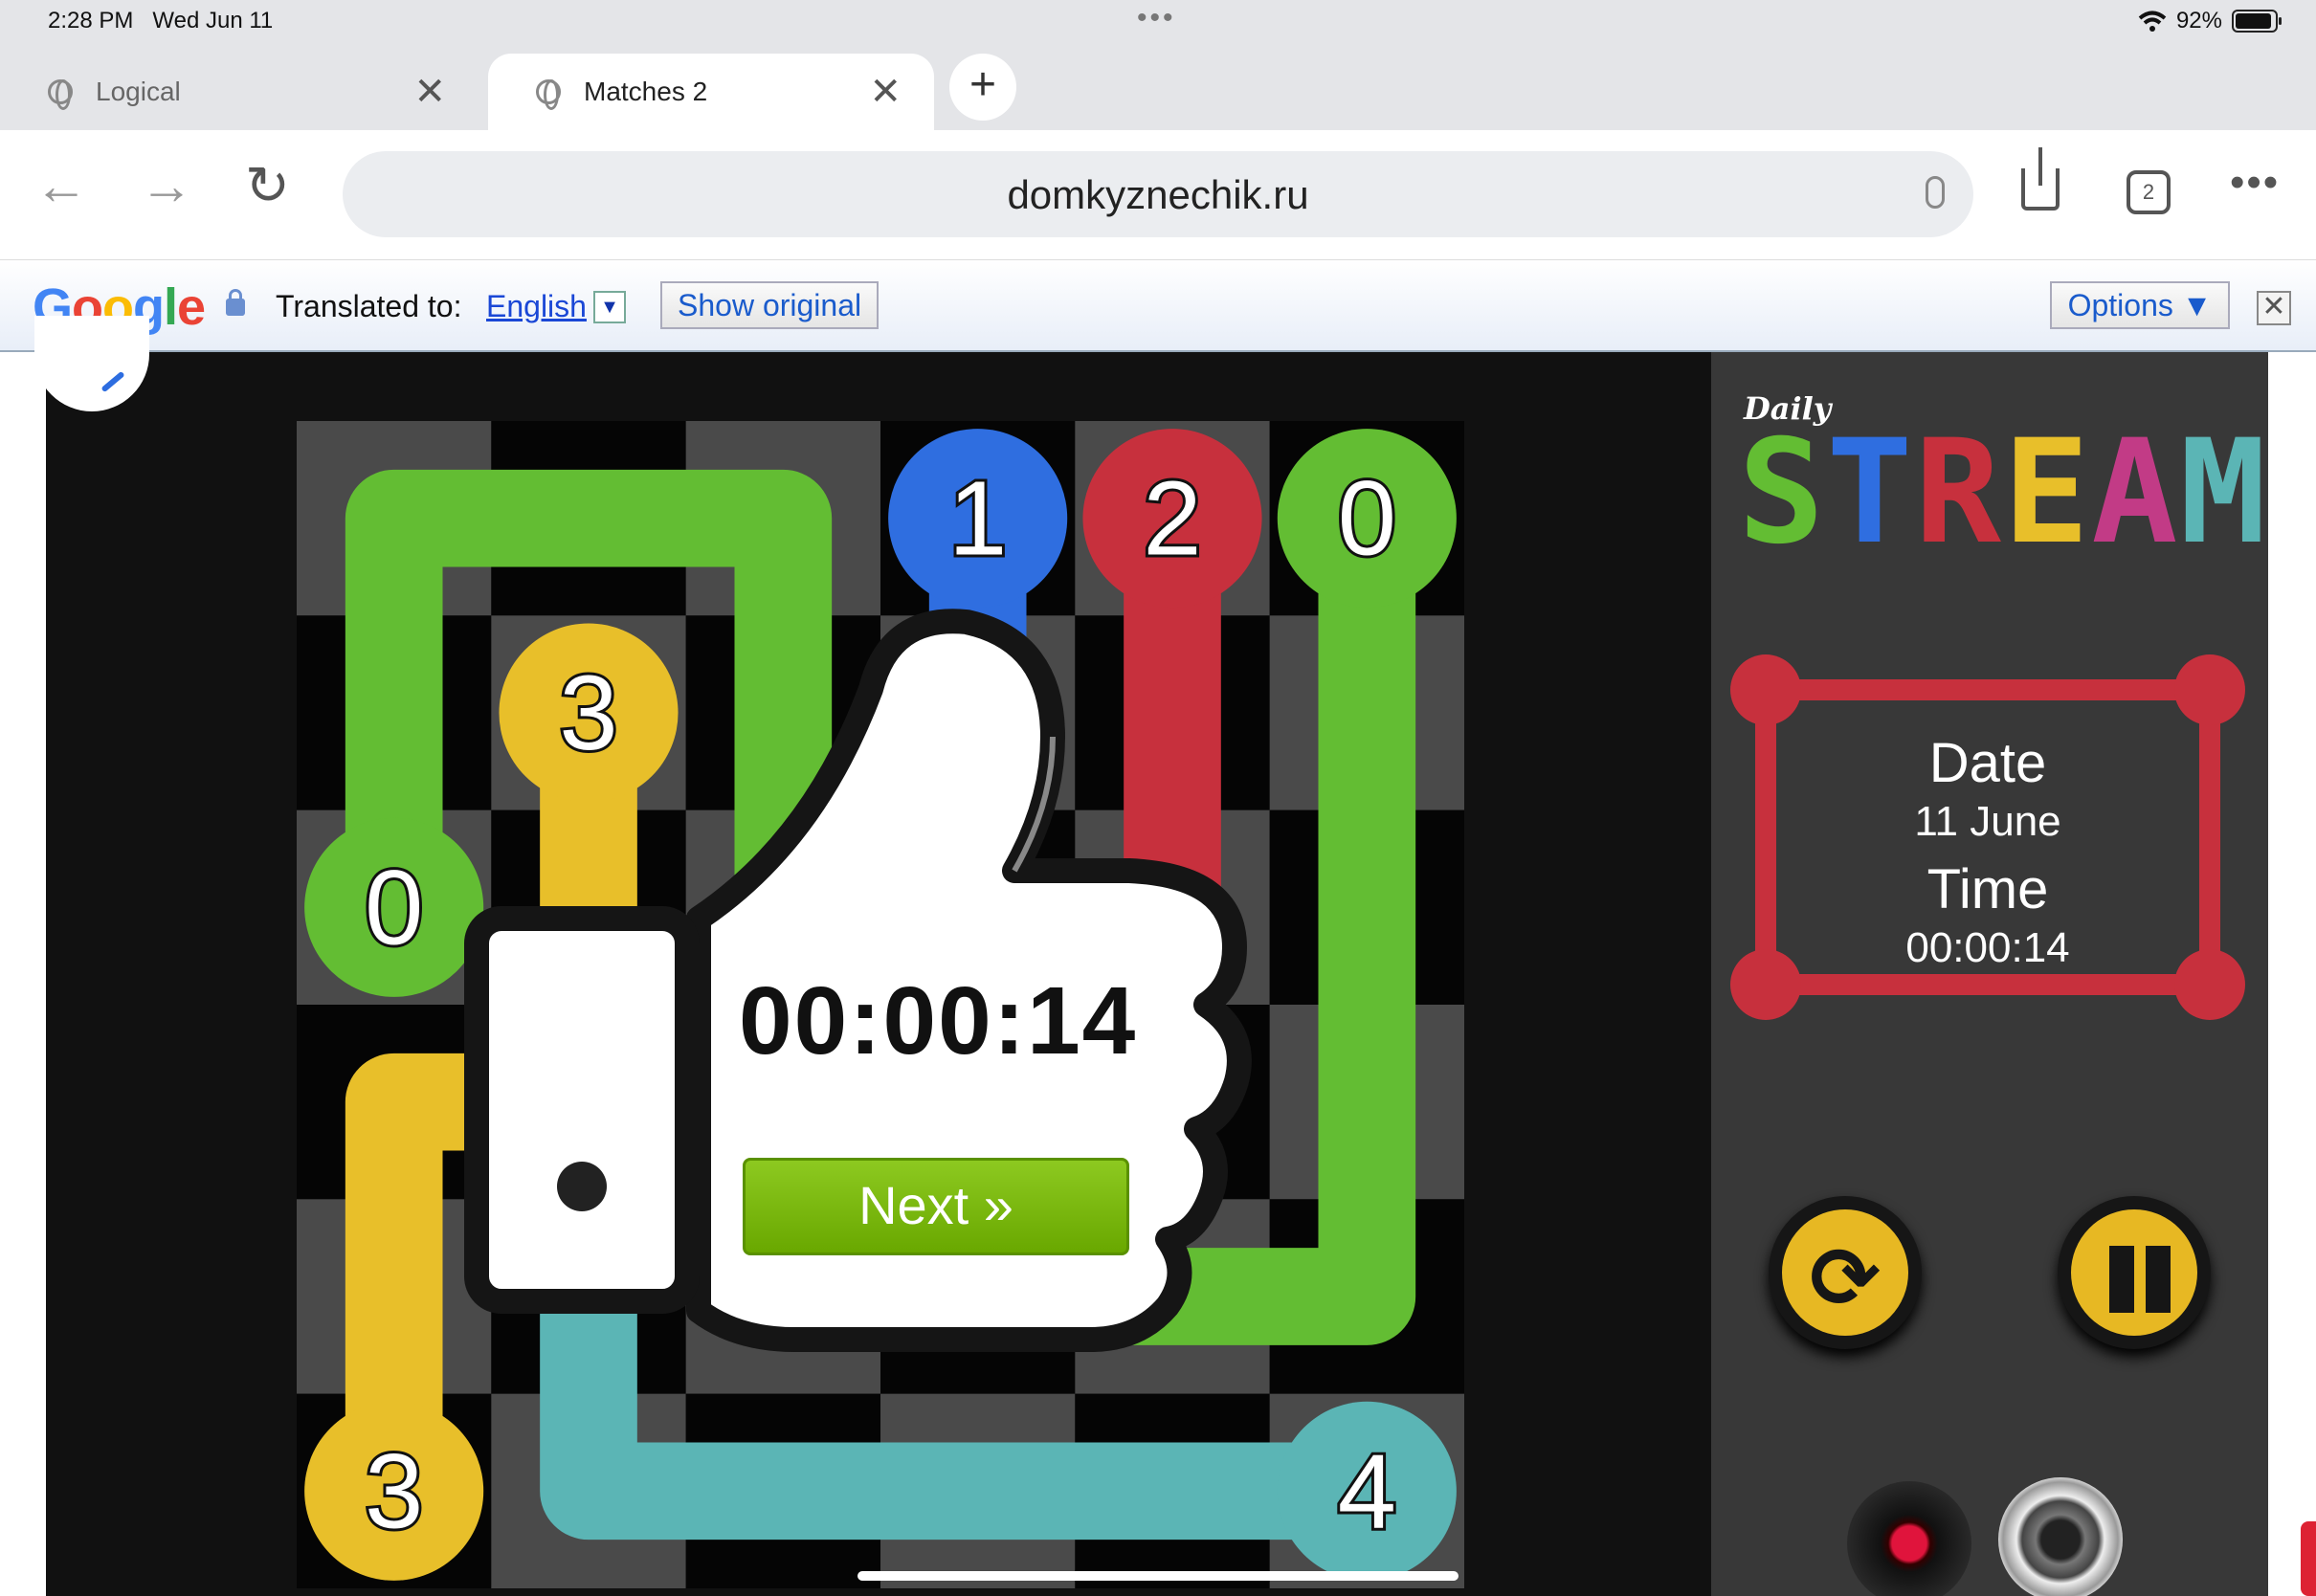 This screenshot has width=2316, height=1596. I want to click on restart-button: ⟳, so click(1846, 1273).